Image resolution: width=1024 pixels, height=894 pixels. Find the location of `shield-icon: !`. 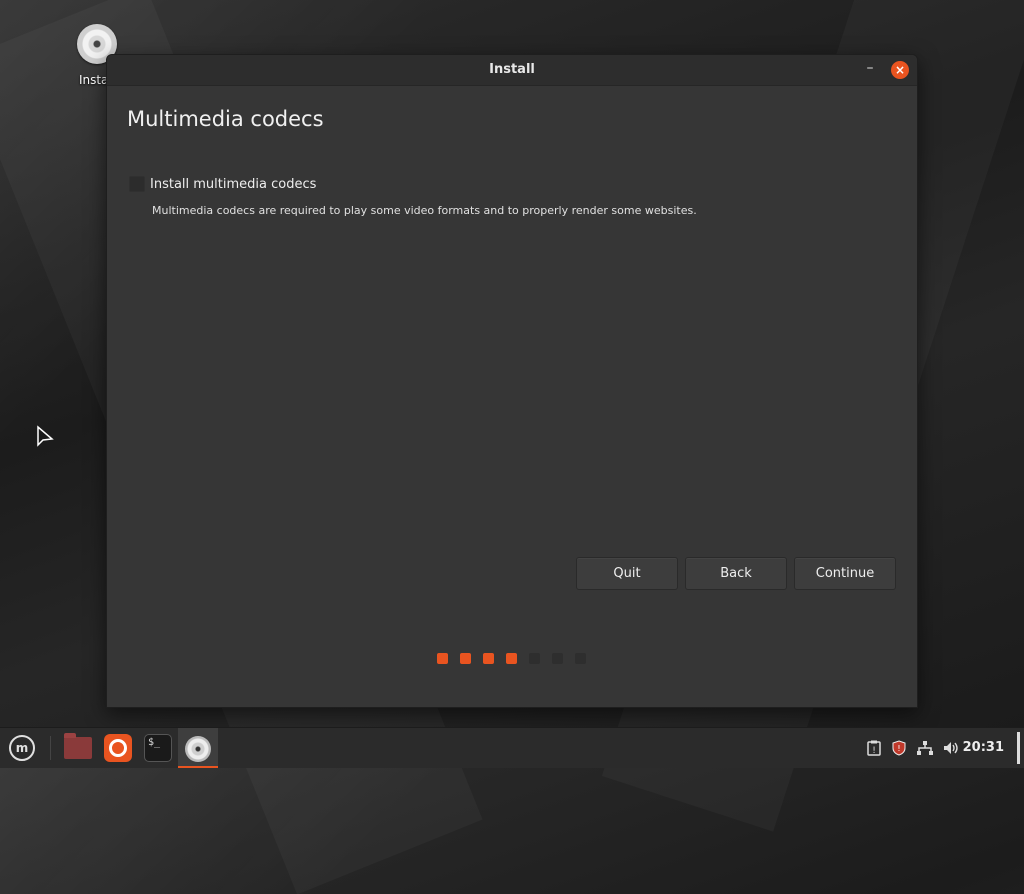

shield-icon: ! is located at coordinates (899, 750).